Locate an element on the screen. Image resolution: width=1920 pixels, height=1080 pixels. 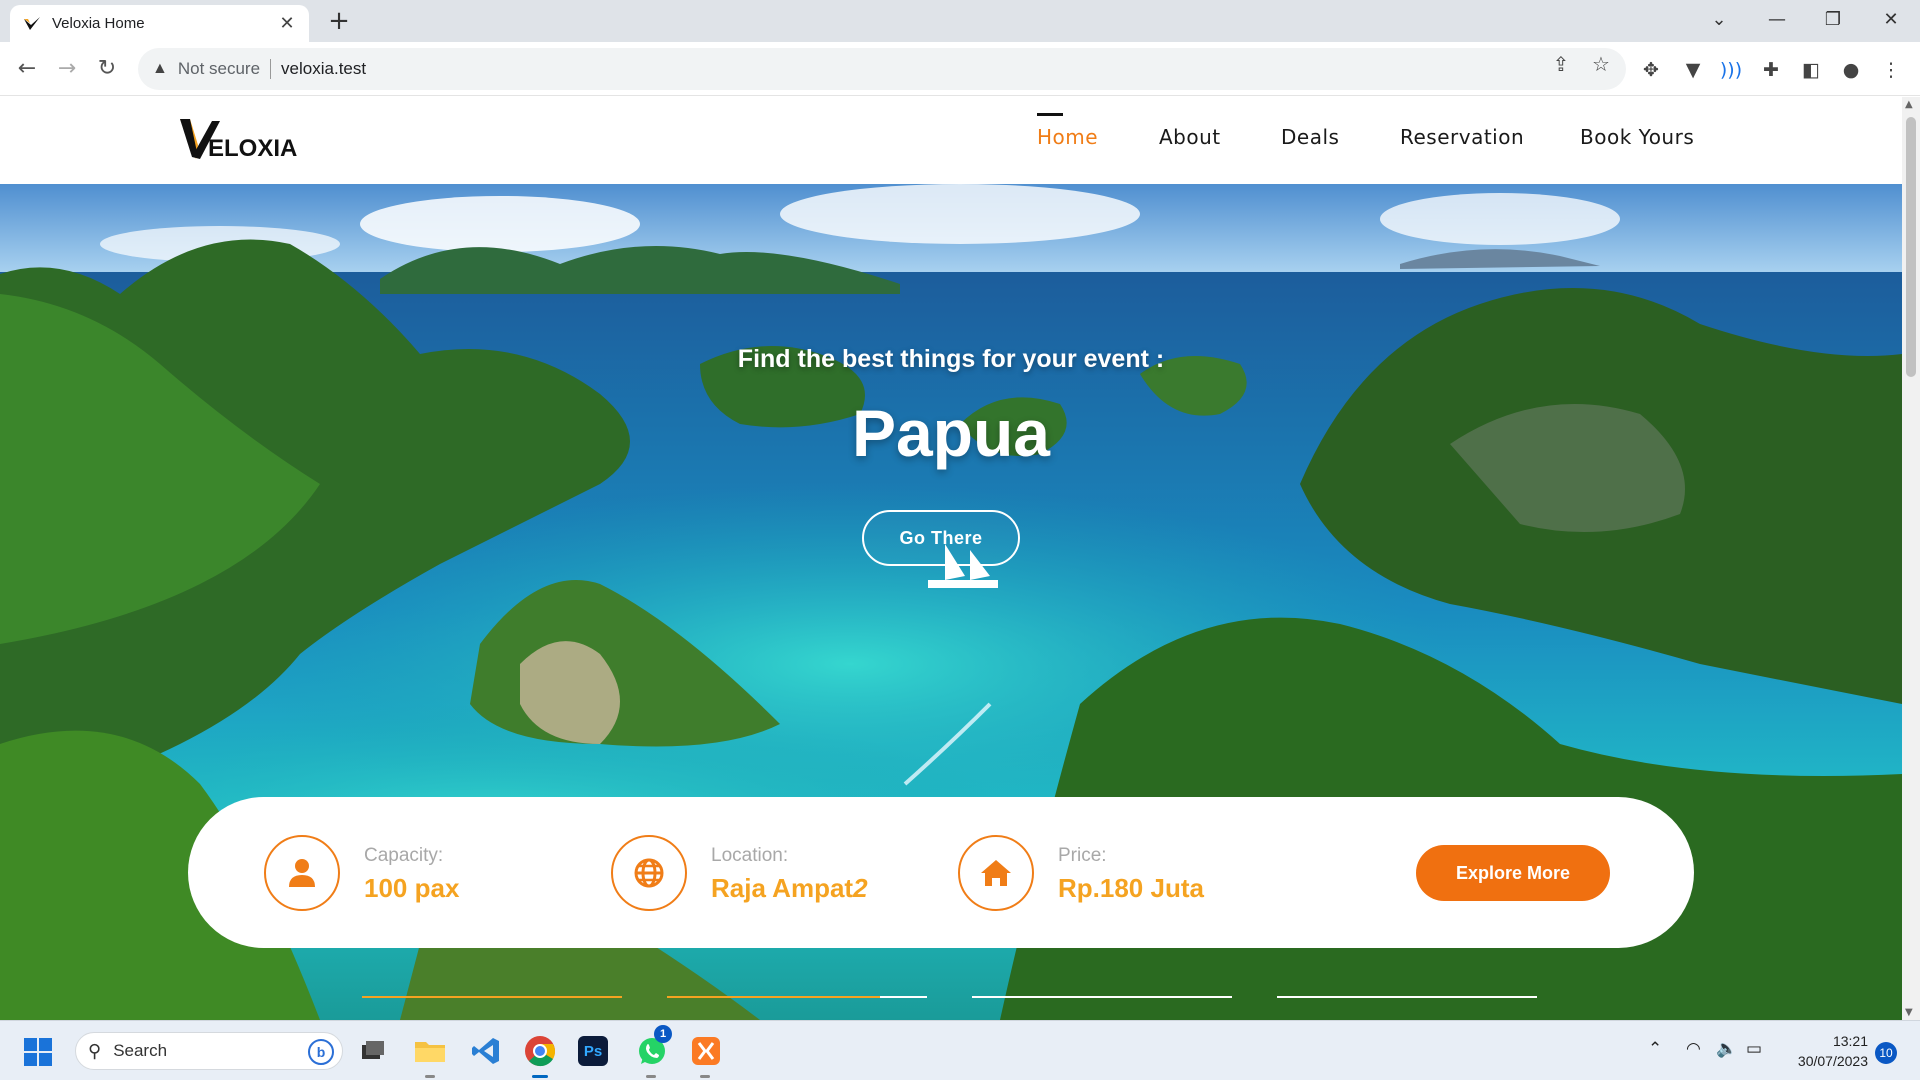
scroll-up-icon: ▲ is located at coordinates (1909, 104).